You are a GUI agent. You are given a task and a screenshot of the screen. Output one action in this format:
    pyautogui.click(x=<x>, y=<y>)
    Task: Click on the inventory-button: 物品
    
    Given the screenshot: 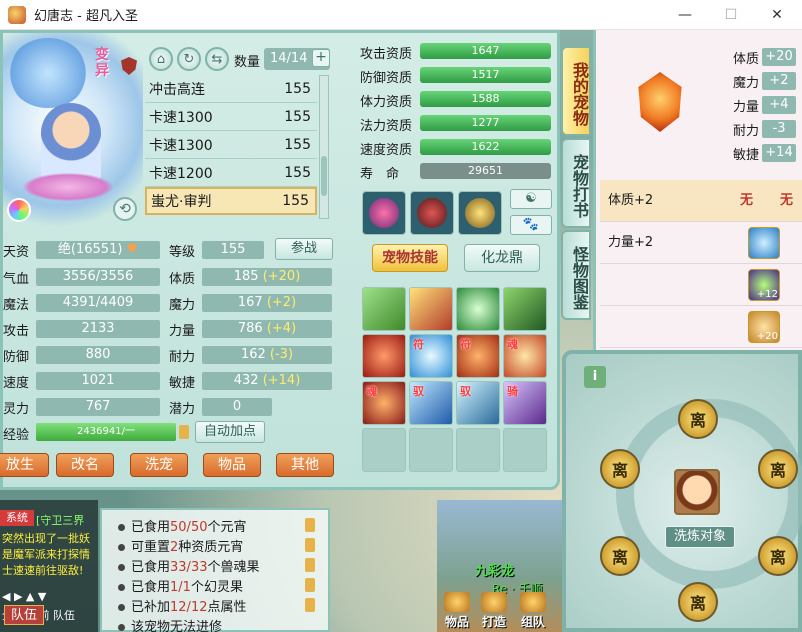 What is the action you would take?
    pyautogui.click(x=457, y=610)
    